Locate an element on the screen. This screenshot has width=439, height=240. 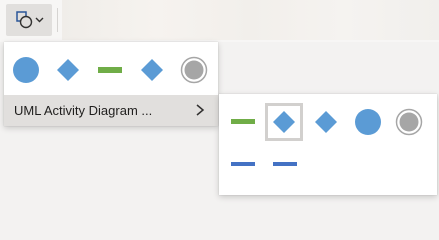
shape-final-node is located at coordinates (194, 70).